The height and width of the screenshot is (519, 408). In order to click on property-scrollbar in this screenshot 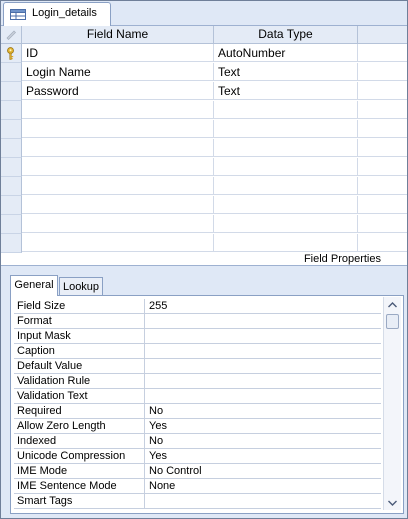, I will do `click(392, 403)`.